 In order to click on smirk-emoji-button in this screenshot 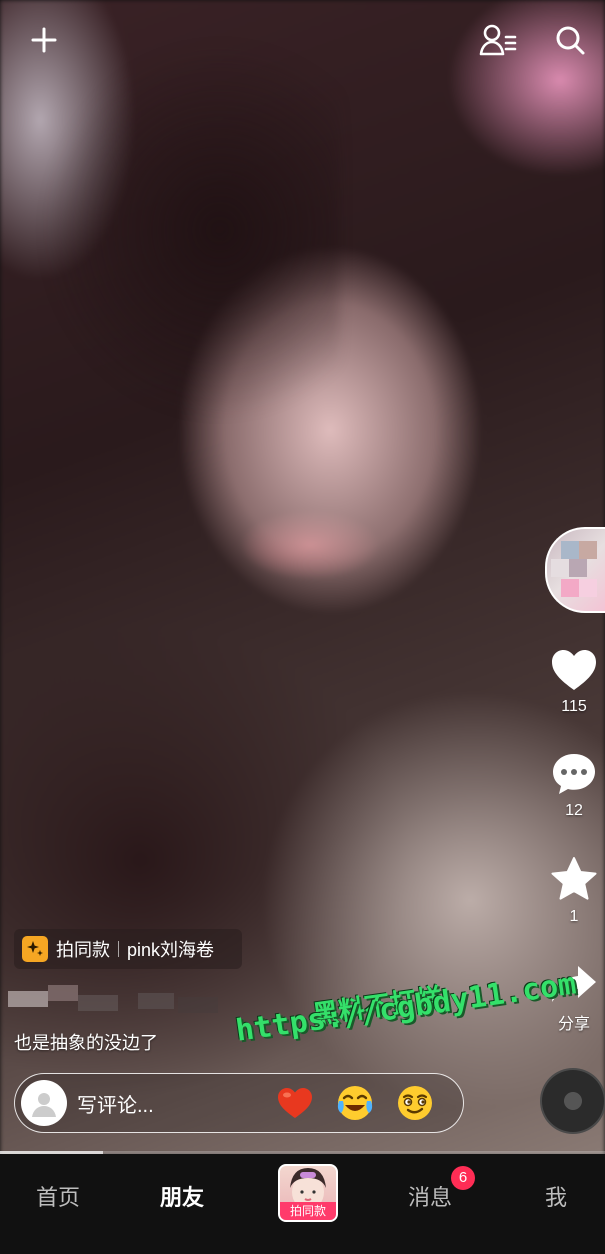, I will do `click(415, 1103)`.